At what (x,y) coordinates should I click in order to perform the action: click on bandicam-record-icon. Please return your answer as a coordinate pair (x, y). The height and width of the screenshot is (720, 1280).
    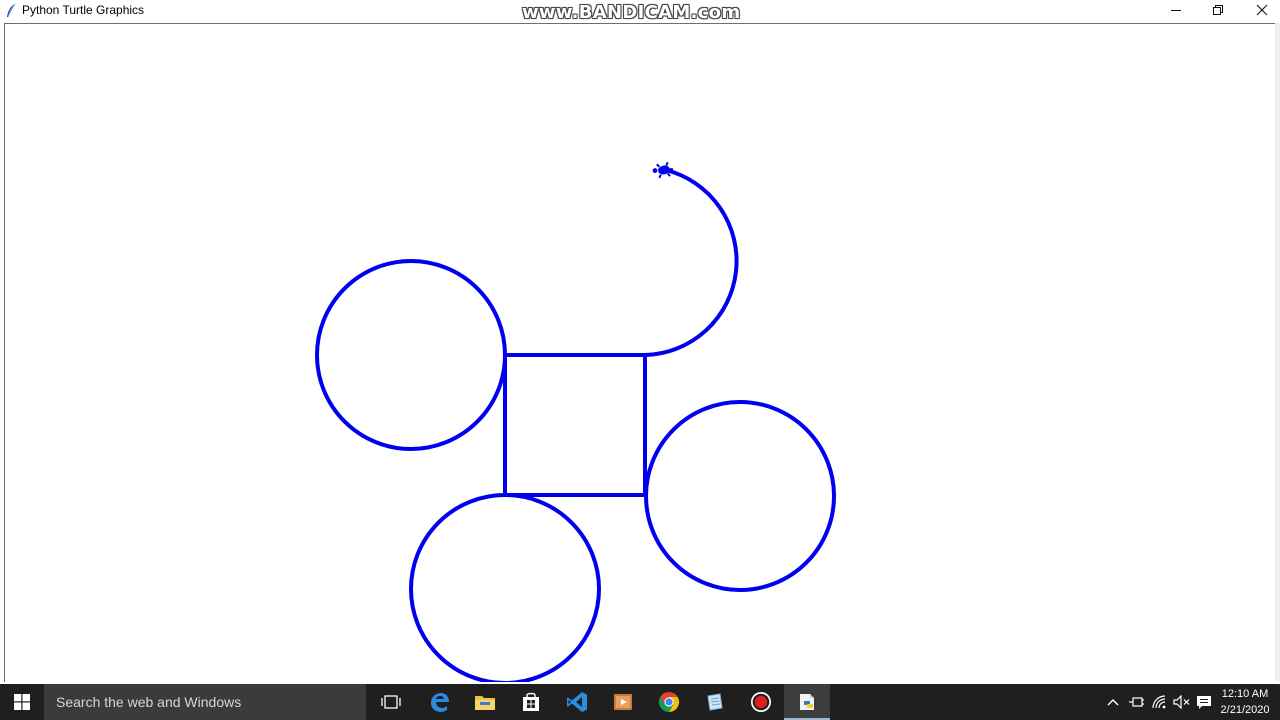
    Looking at the image, I should click on (761, 702).